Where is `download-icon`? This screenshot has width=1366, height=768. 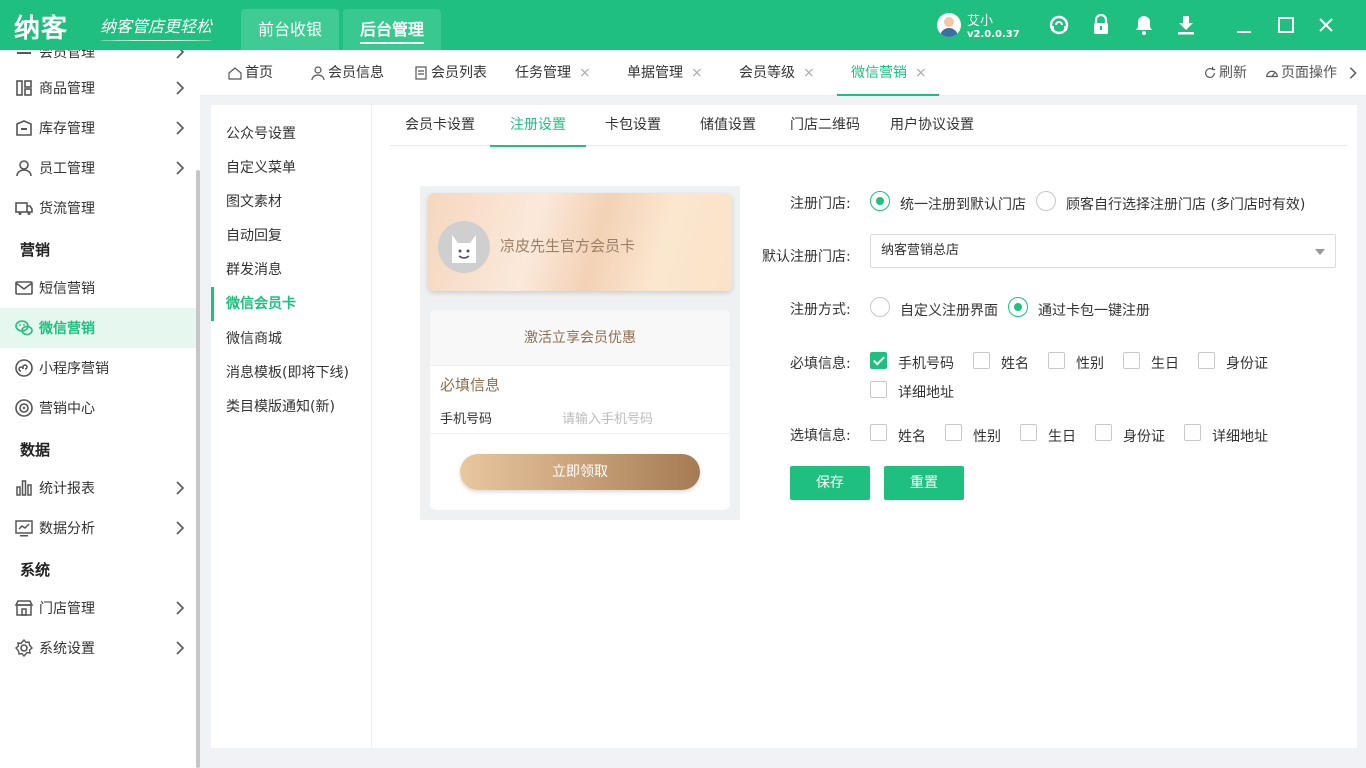
download-icon is located at coordinates (1186, 25).